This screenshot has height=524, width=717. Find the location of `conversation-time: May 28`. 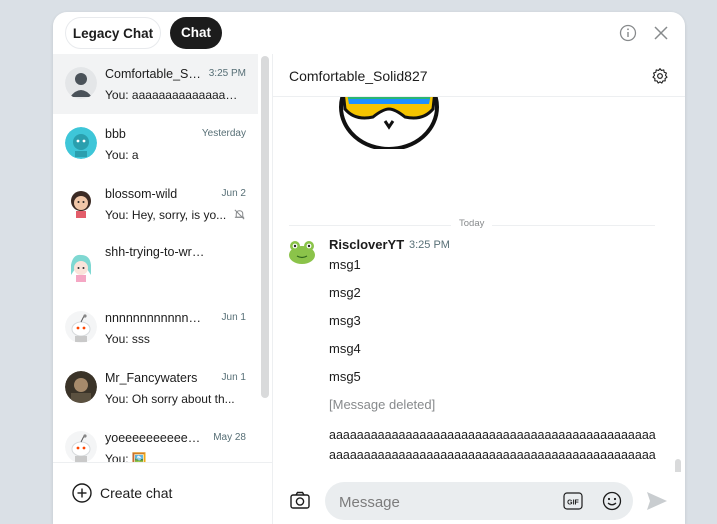

conversation-time: May 28 is located at coordinates (229, 437).